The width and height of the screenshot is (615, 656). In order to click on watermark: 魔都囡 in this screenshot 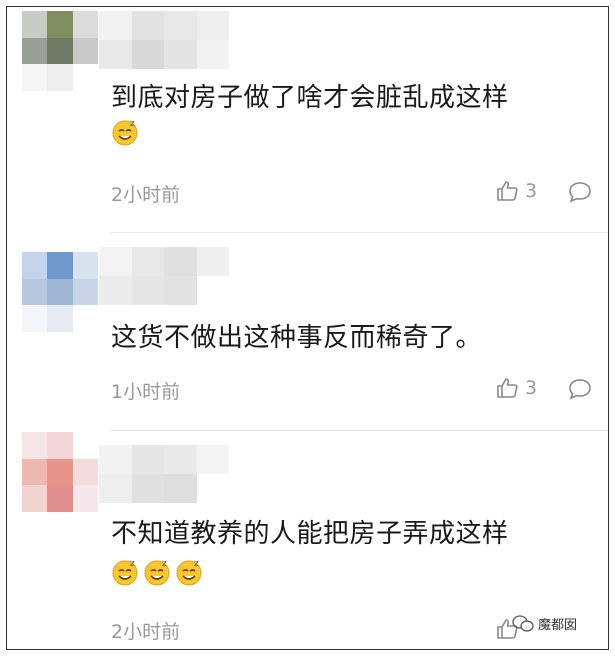, I will do `click(544, 623)`.